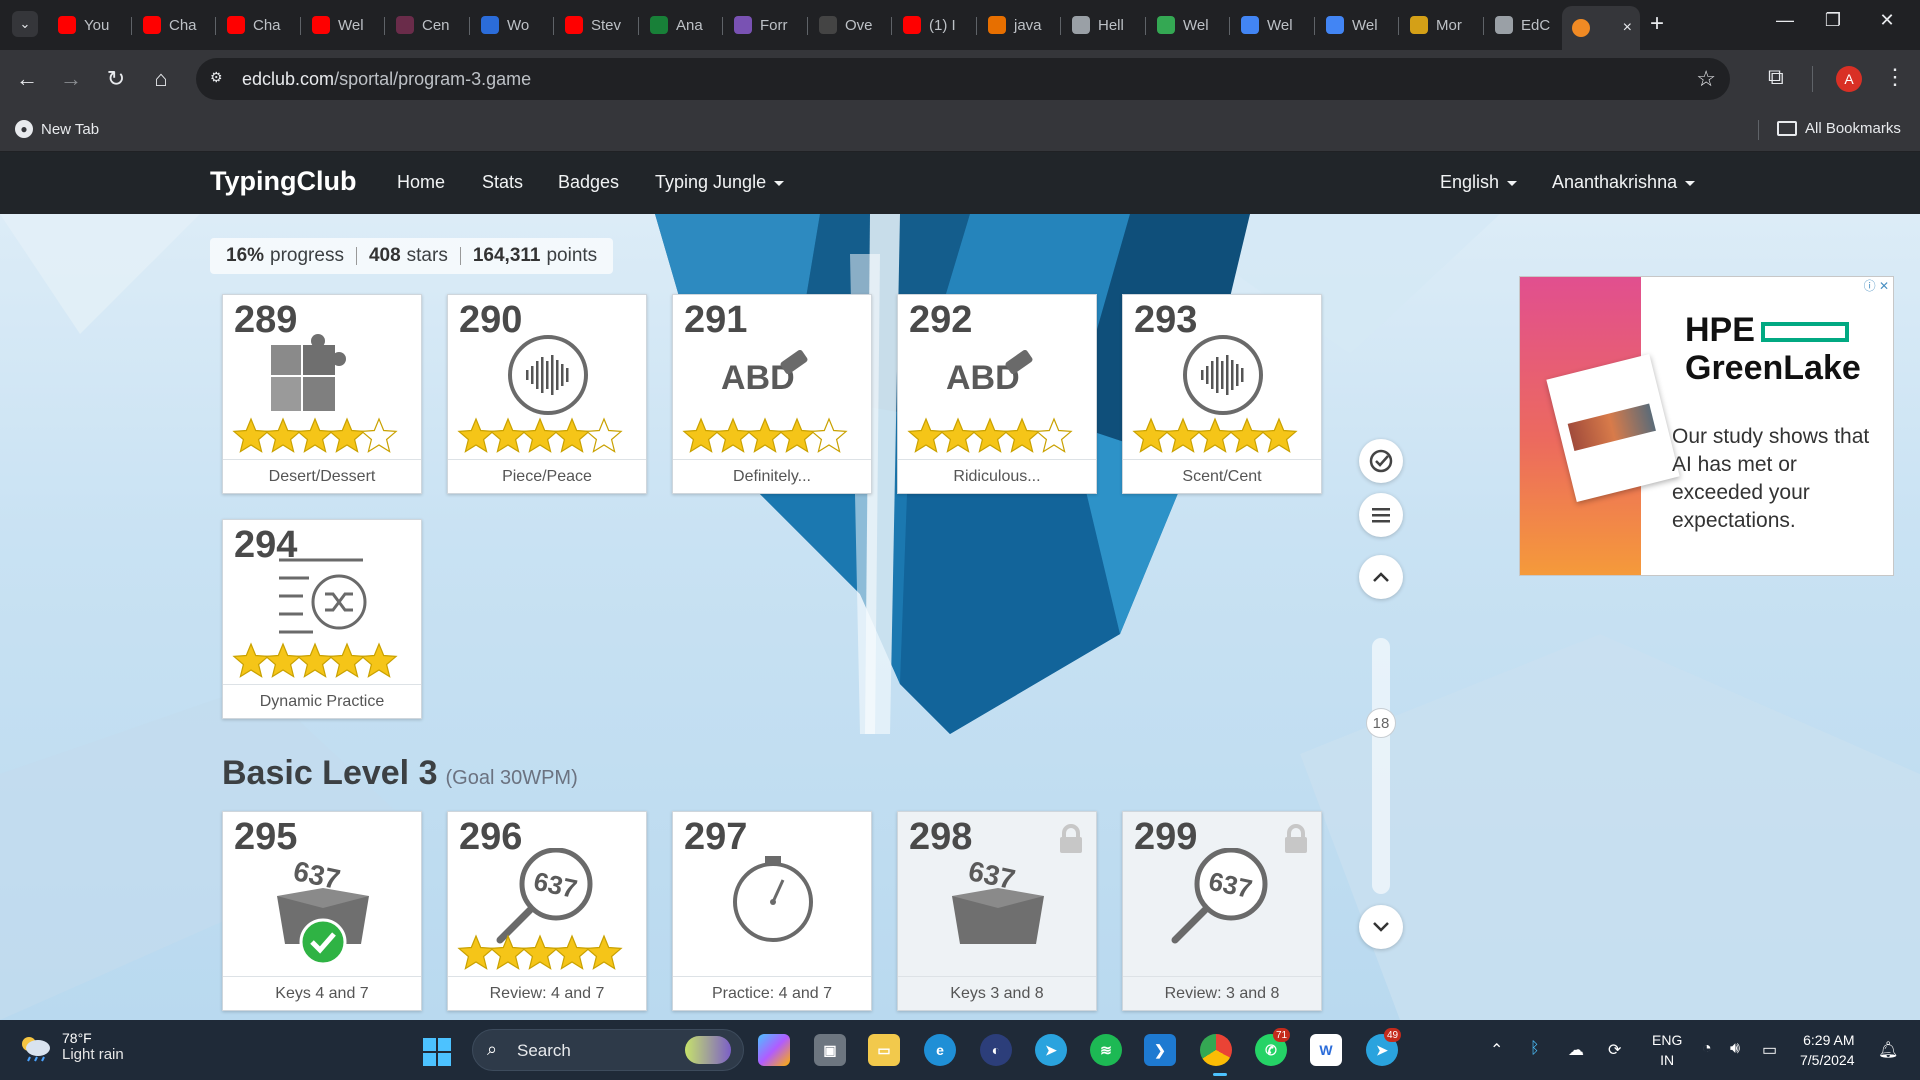  I want to click on profile-avatar: A, so click(1849, 79).